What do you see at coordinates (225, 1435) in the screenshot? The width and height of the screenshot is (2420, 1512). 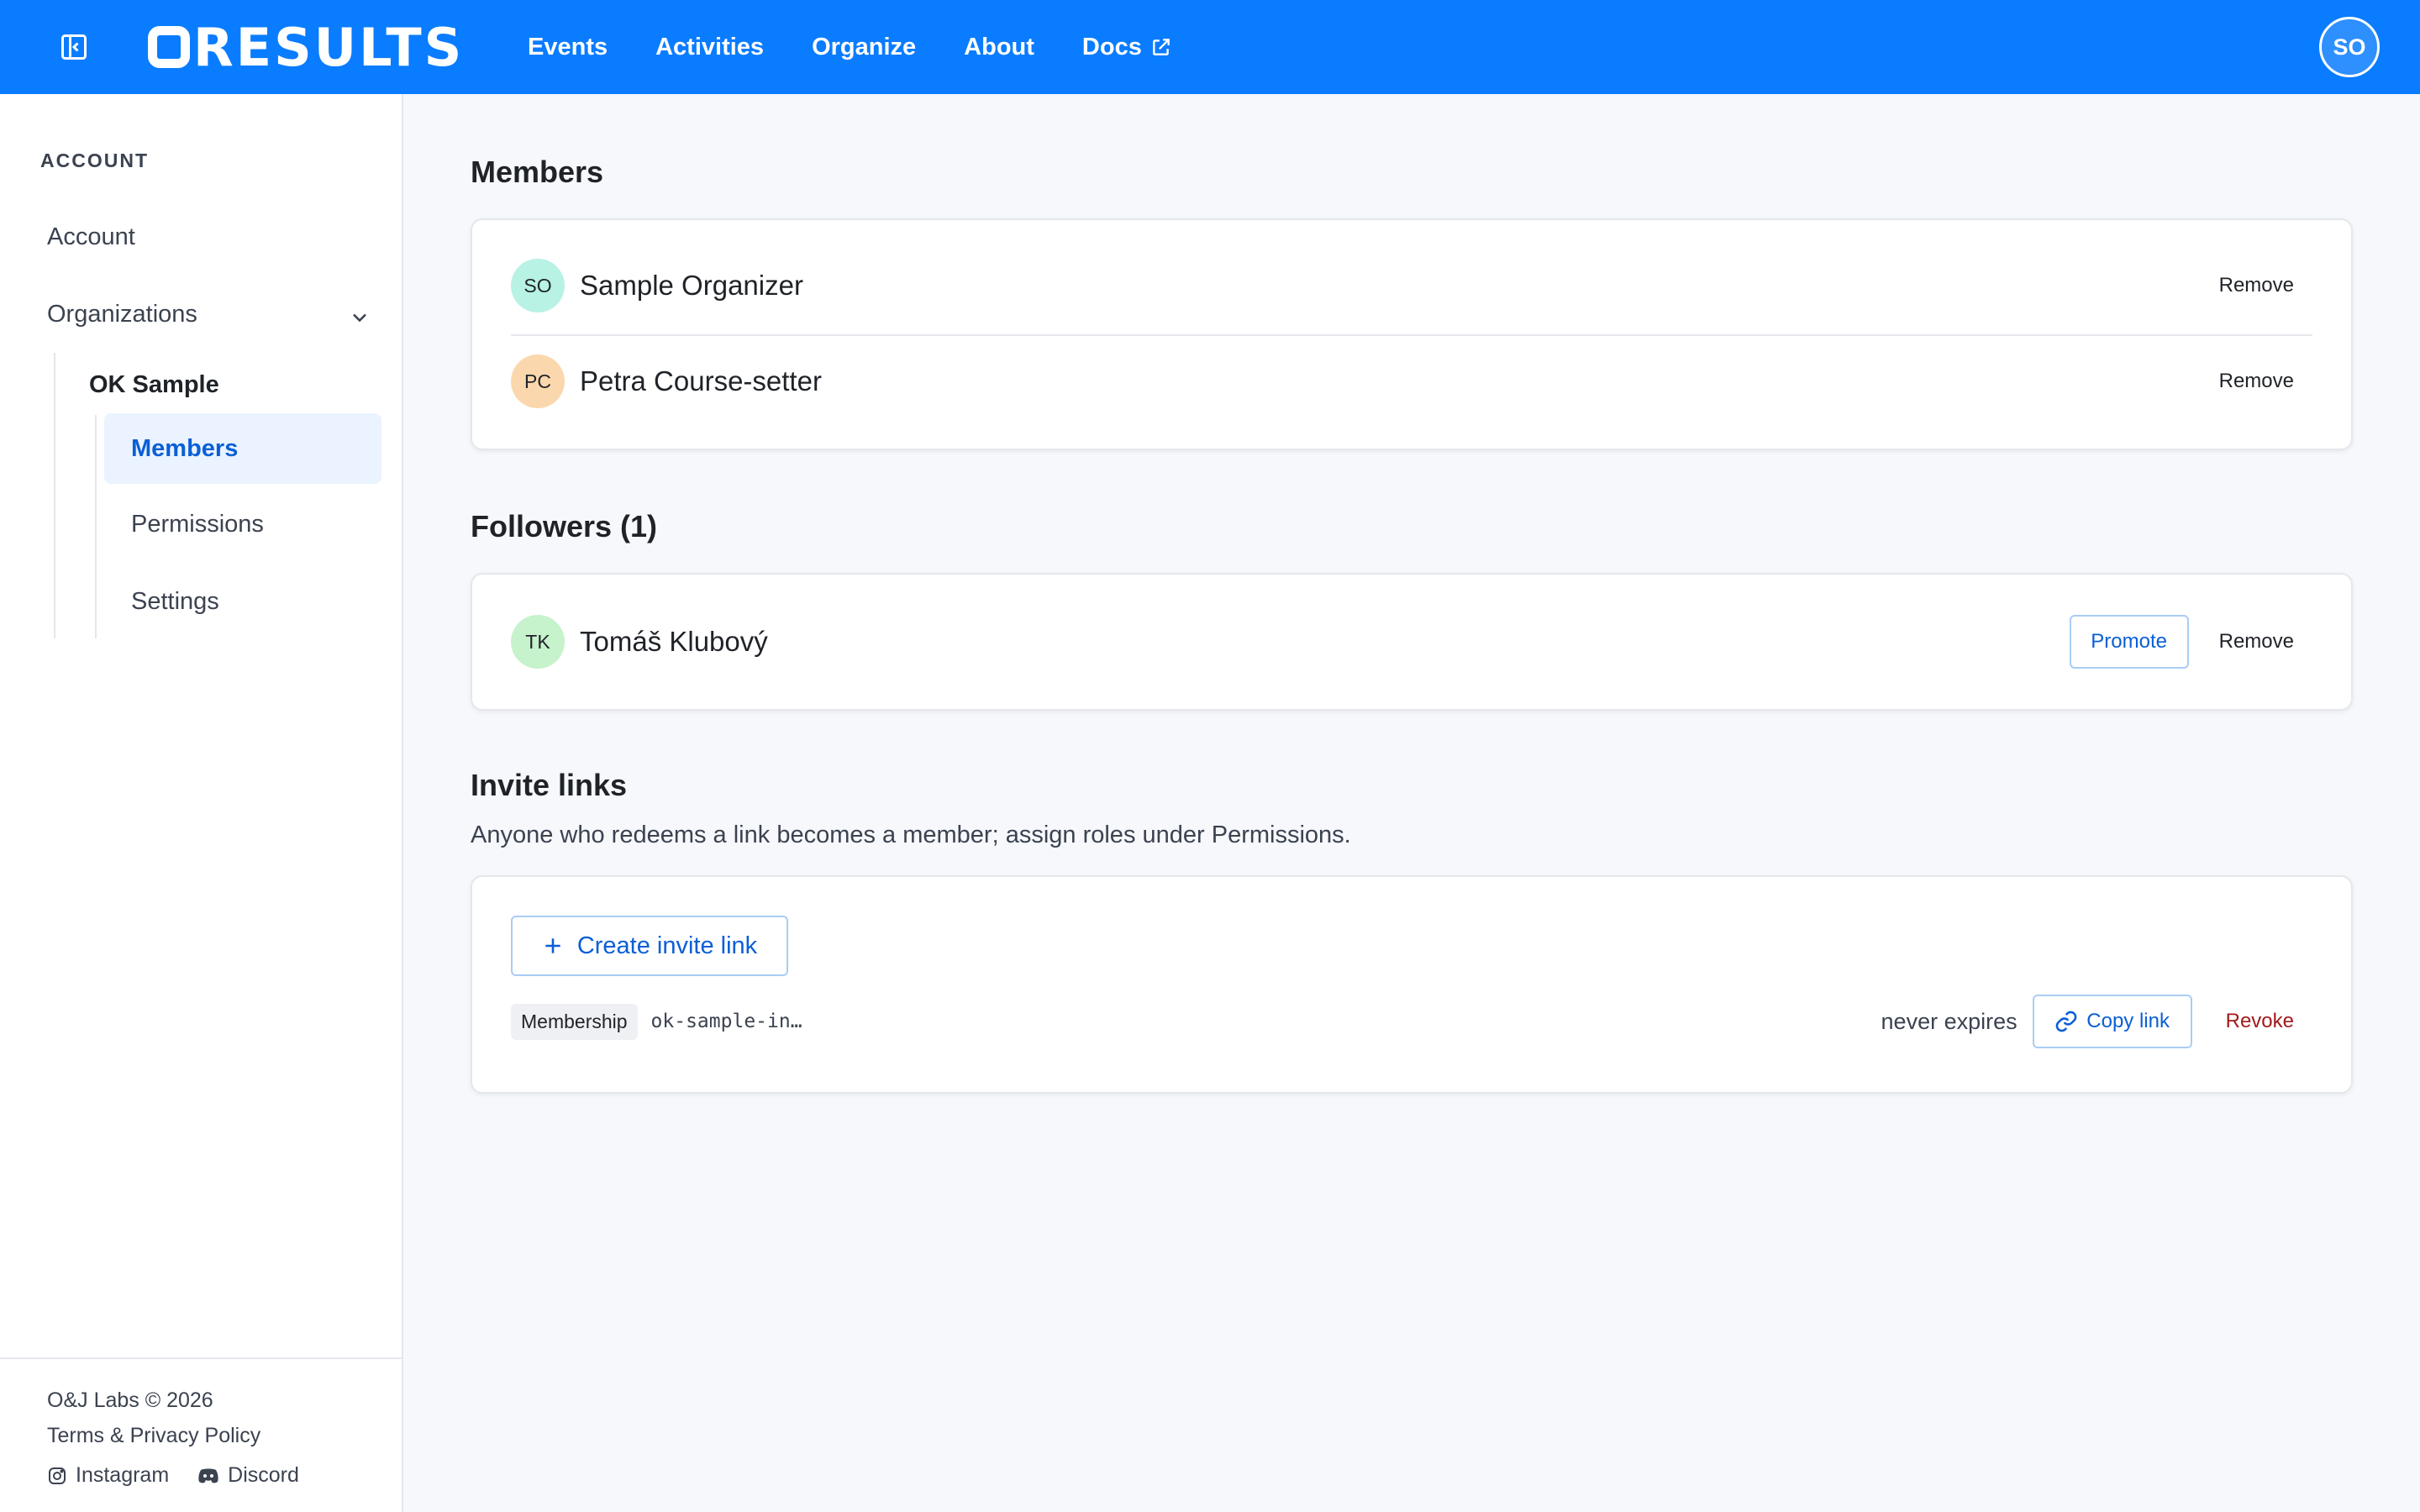 I see `terms-link: Terms & Privacy Policy` at bounding box center [225, 1435].